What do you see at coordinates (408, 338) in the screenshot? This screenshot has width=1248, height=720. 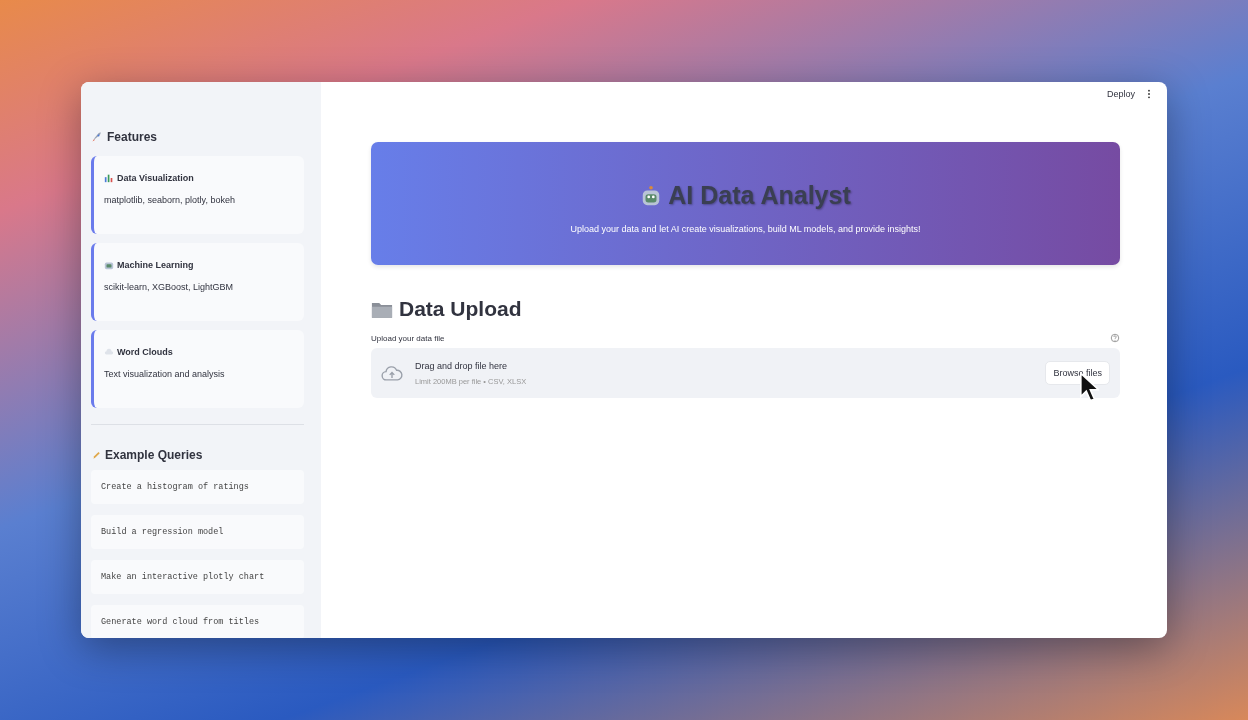 I see `field-label: Upload your data file` at bounding box center [408, 338].